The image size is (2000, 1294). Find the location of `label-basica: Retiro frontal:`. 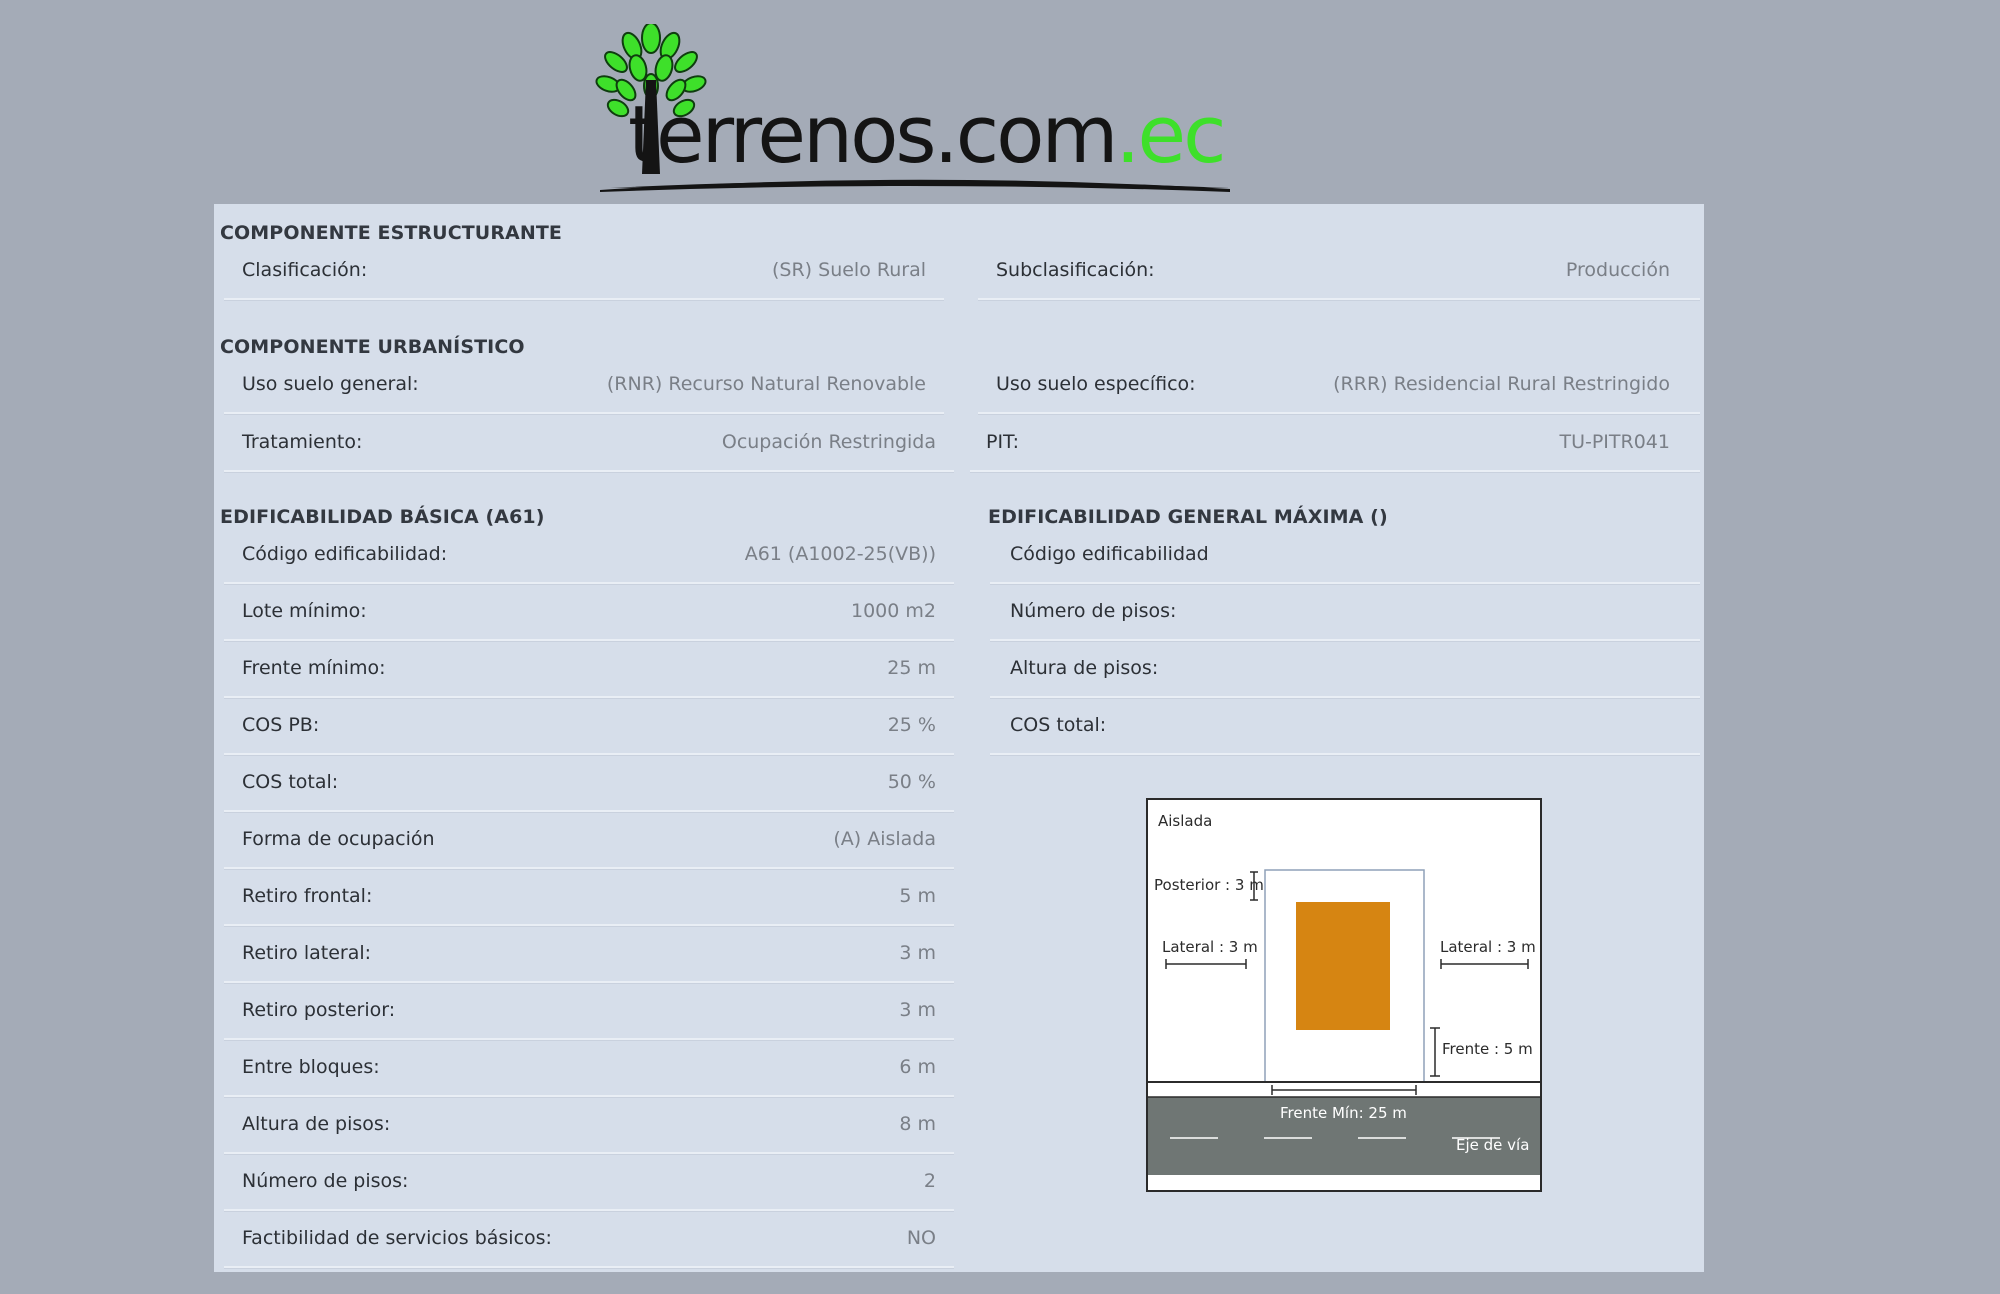

label-basica: Retiro frontal: is located at coordinates (307, 896).